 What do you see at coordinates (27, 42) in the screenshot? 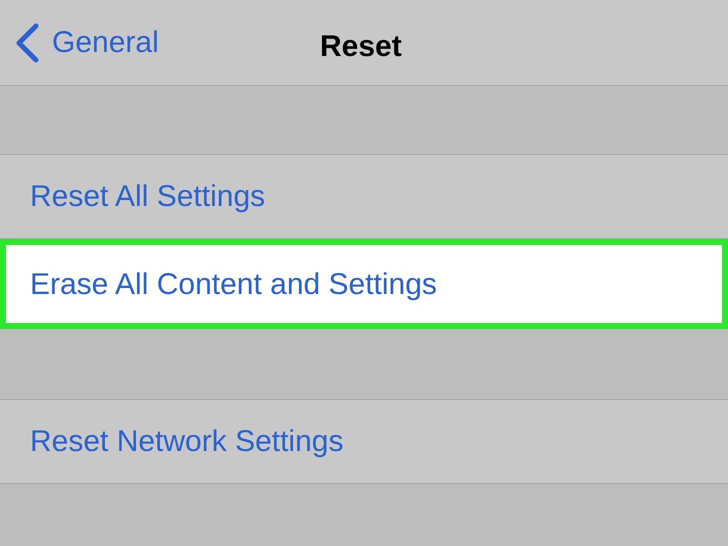
I see `chevron-left-icon` at bounding box center [27, 42].